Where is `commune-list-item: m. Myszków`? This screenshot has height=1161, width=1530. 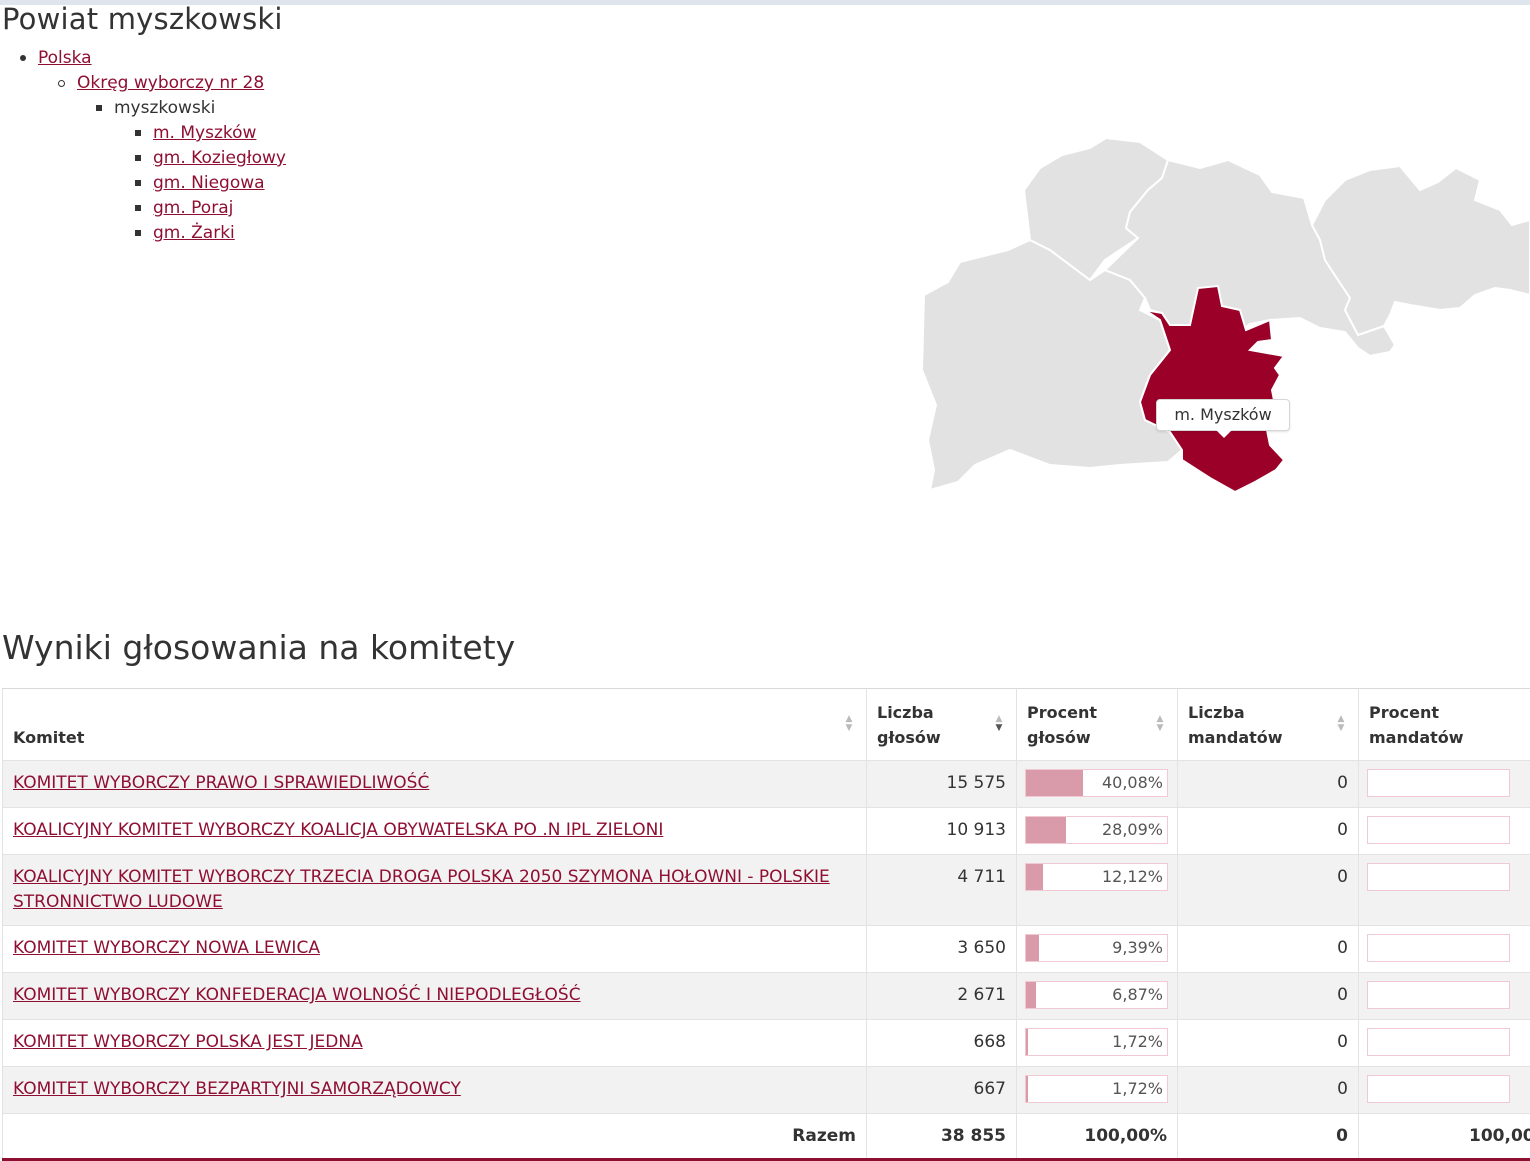 commune-list-item: m. Myszków is located at coordinates (195, 133).